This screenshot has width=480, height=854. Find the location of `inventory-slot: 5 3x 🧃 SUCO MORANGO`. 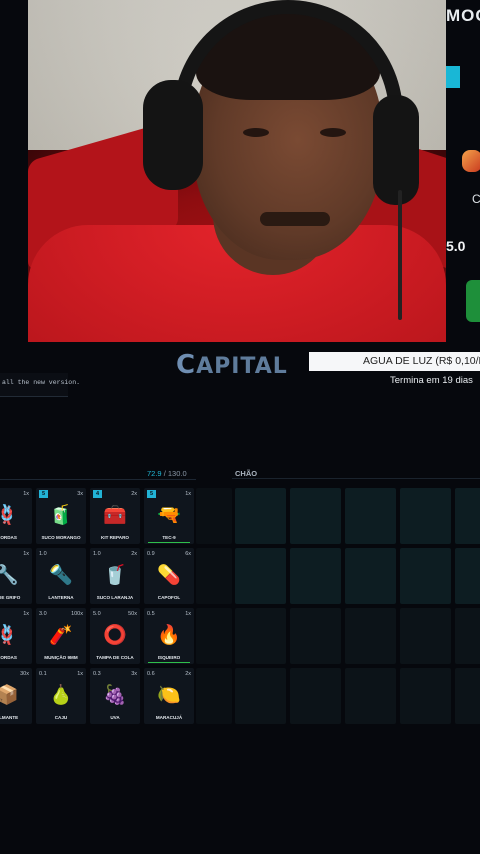

inventory-slot: 5 3x 🧃 SUCO MORANGO is located at coordinates (61, 516).